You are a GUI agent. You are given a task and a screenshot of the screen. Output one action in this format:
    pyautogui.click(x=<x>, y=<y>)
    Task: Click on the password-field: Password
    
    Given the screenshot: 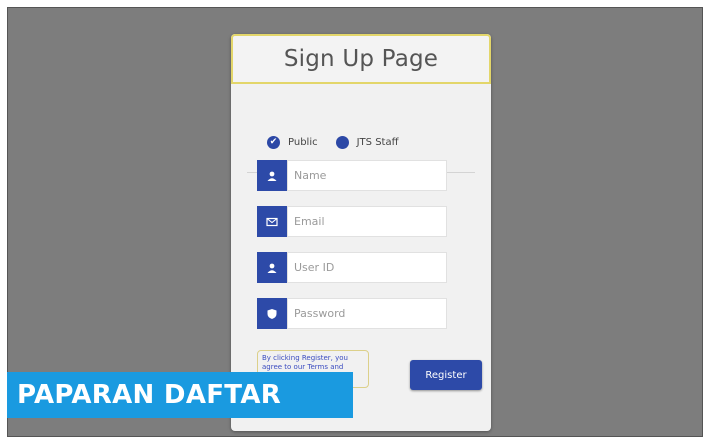 What is the action you would take?
    pyautogui.click(x=352, y=313)
    